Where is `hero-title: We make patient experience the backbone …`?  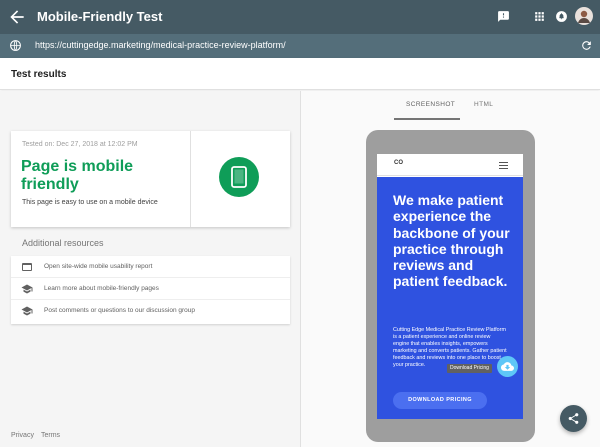 hero-title: We make patient experience the backbone … is located at coordinates (451, 241).